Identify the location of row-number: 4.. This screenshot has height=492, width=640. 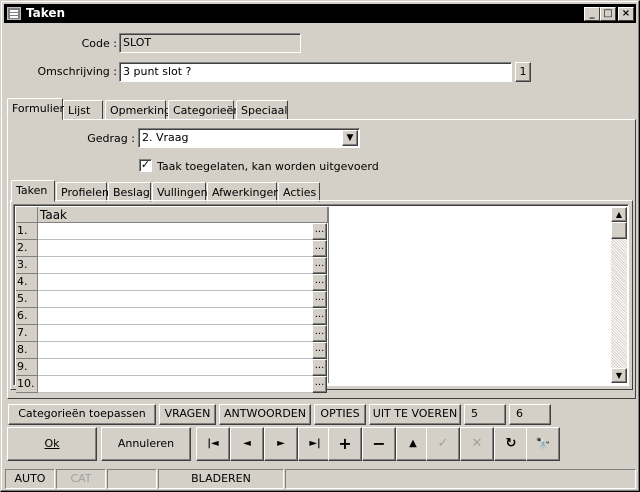
(27, 282).